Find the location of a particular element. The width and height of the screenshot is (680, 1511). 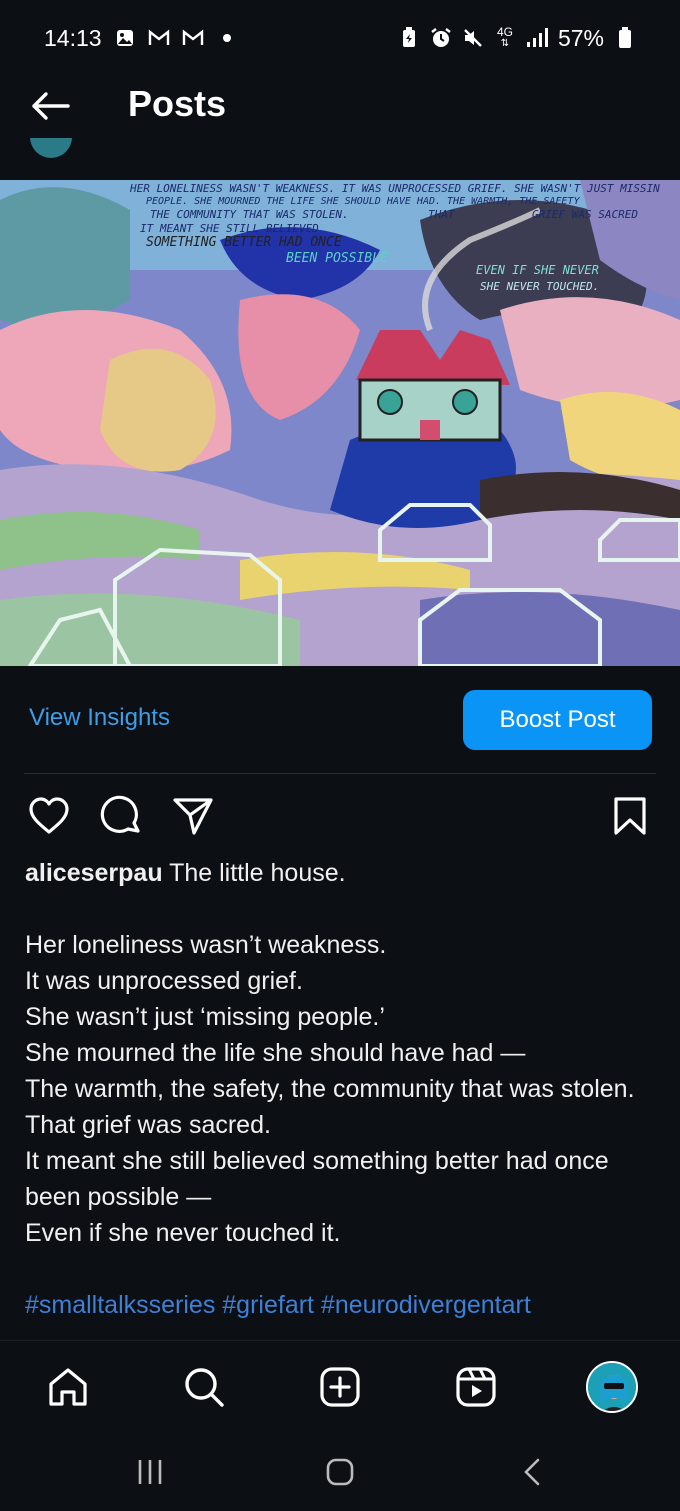

view-insights-link: View Insights is located at coordinates (99, 718).